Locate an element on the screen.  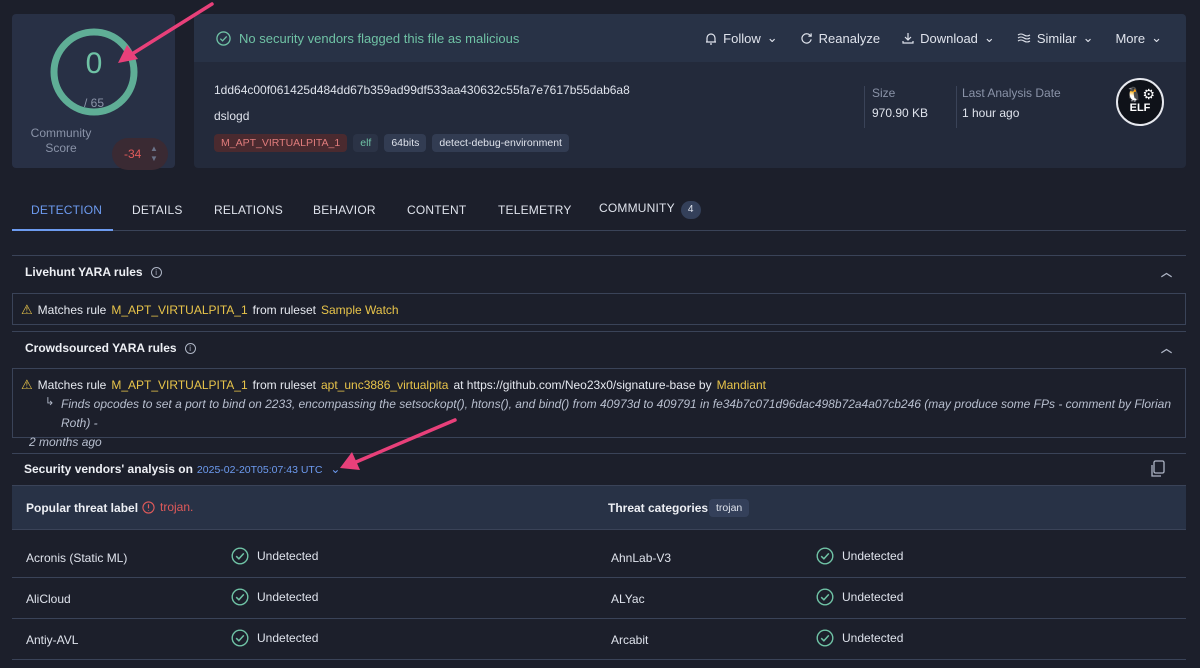
livehunt-yara-header: Livehunt YARA rules i ︿ is located at coordinates (599, 271).